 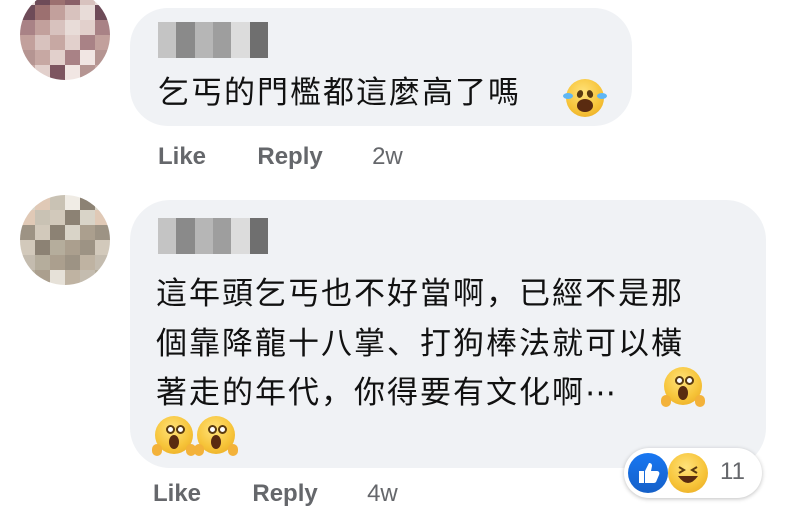 I want to click on joy-emoji-icon, so click(x=585, y=98).